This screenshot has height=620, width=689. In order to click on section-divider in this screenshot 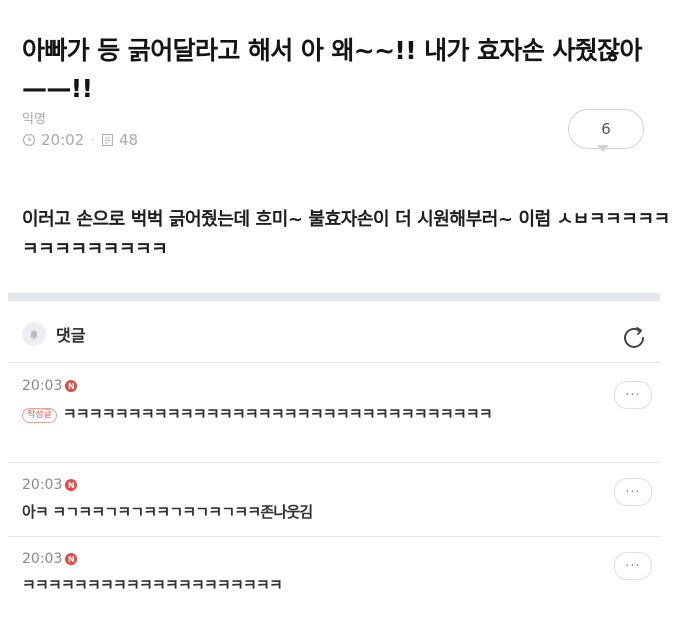, I will do `click(334, 297)`.